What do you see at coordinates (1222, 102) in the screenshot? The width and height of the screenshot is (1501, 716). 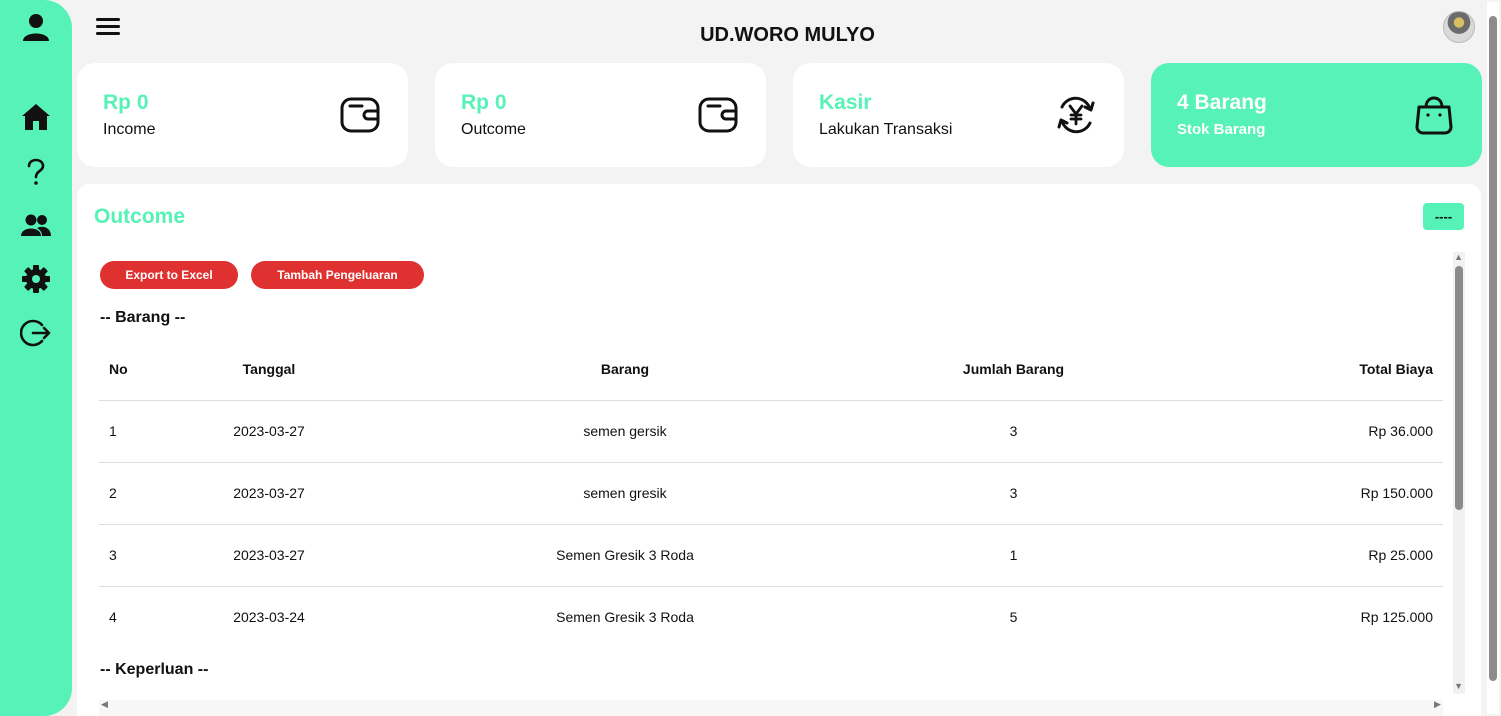 I see `stok-value: 4 Barang` at bounding box center [1222, 102].